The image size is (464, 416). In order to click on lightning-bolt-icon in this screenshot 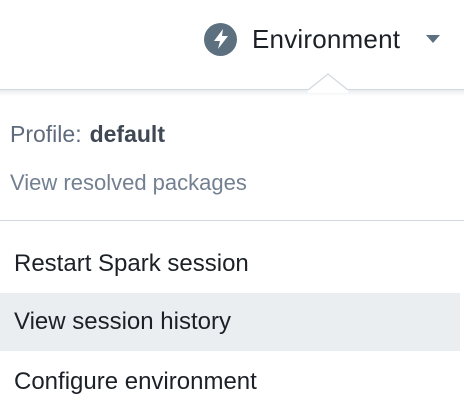, I will do `click(220, 39)`.